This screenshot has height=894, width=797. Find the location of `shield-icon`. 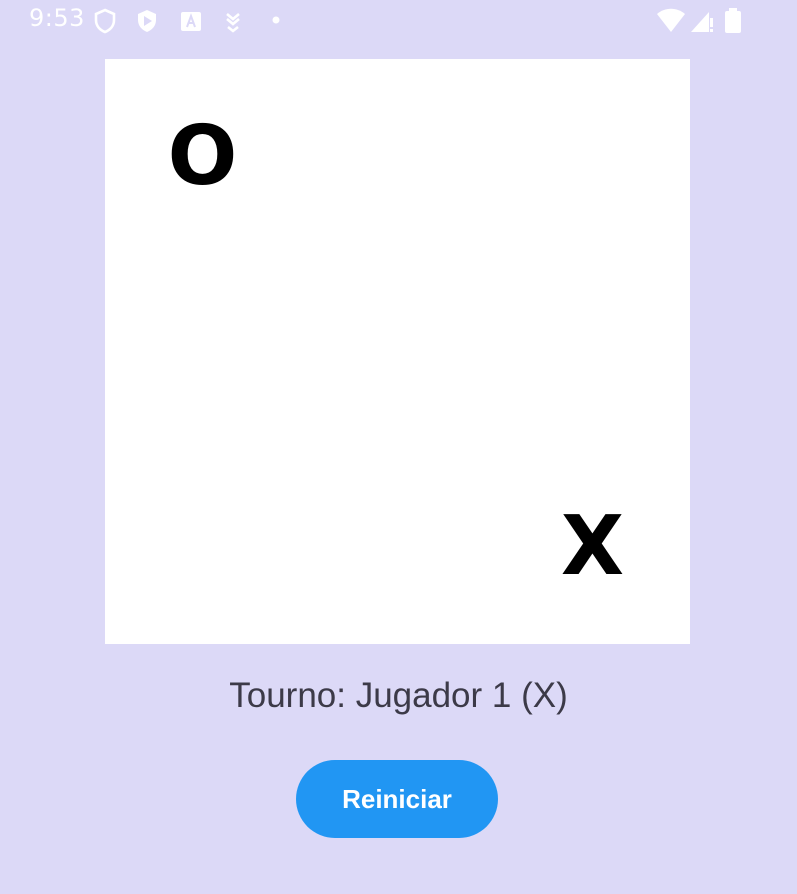

shield-icon is located at coordinates (105, 21).